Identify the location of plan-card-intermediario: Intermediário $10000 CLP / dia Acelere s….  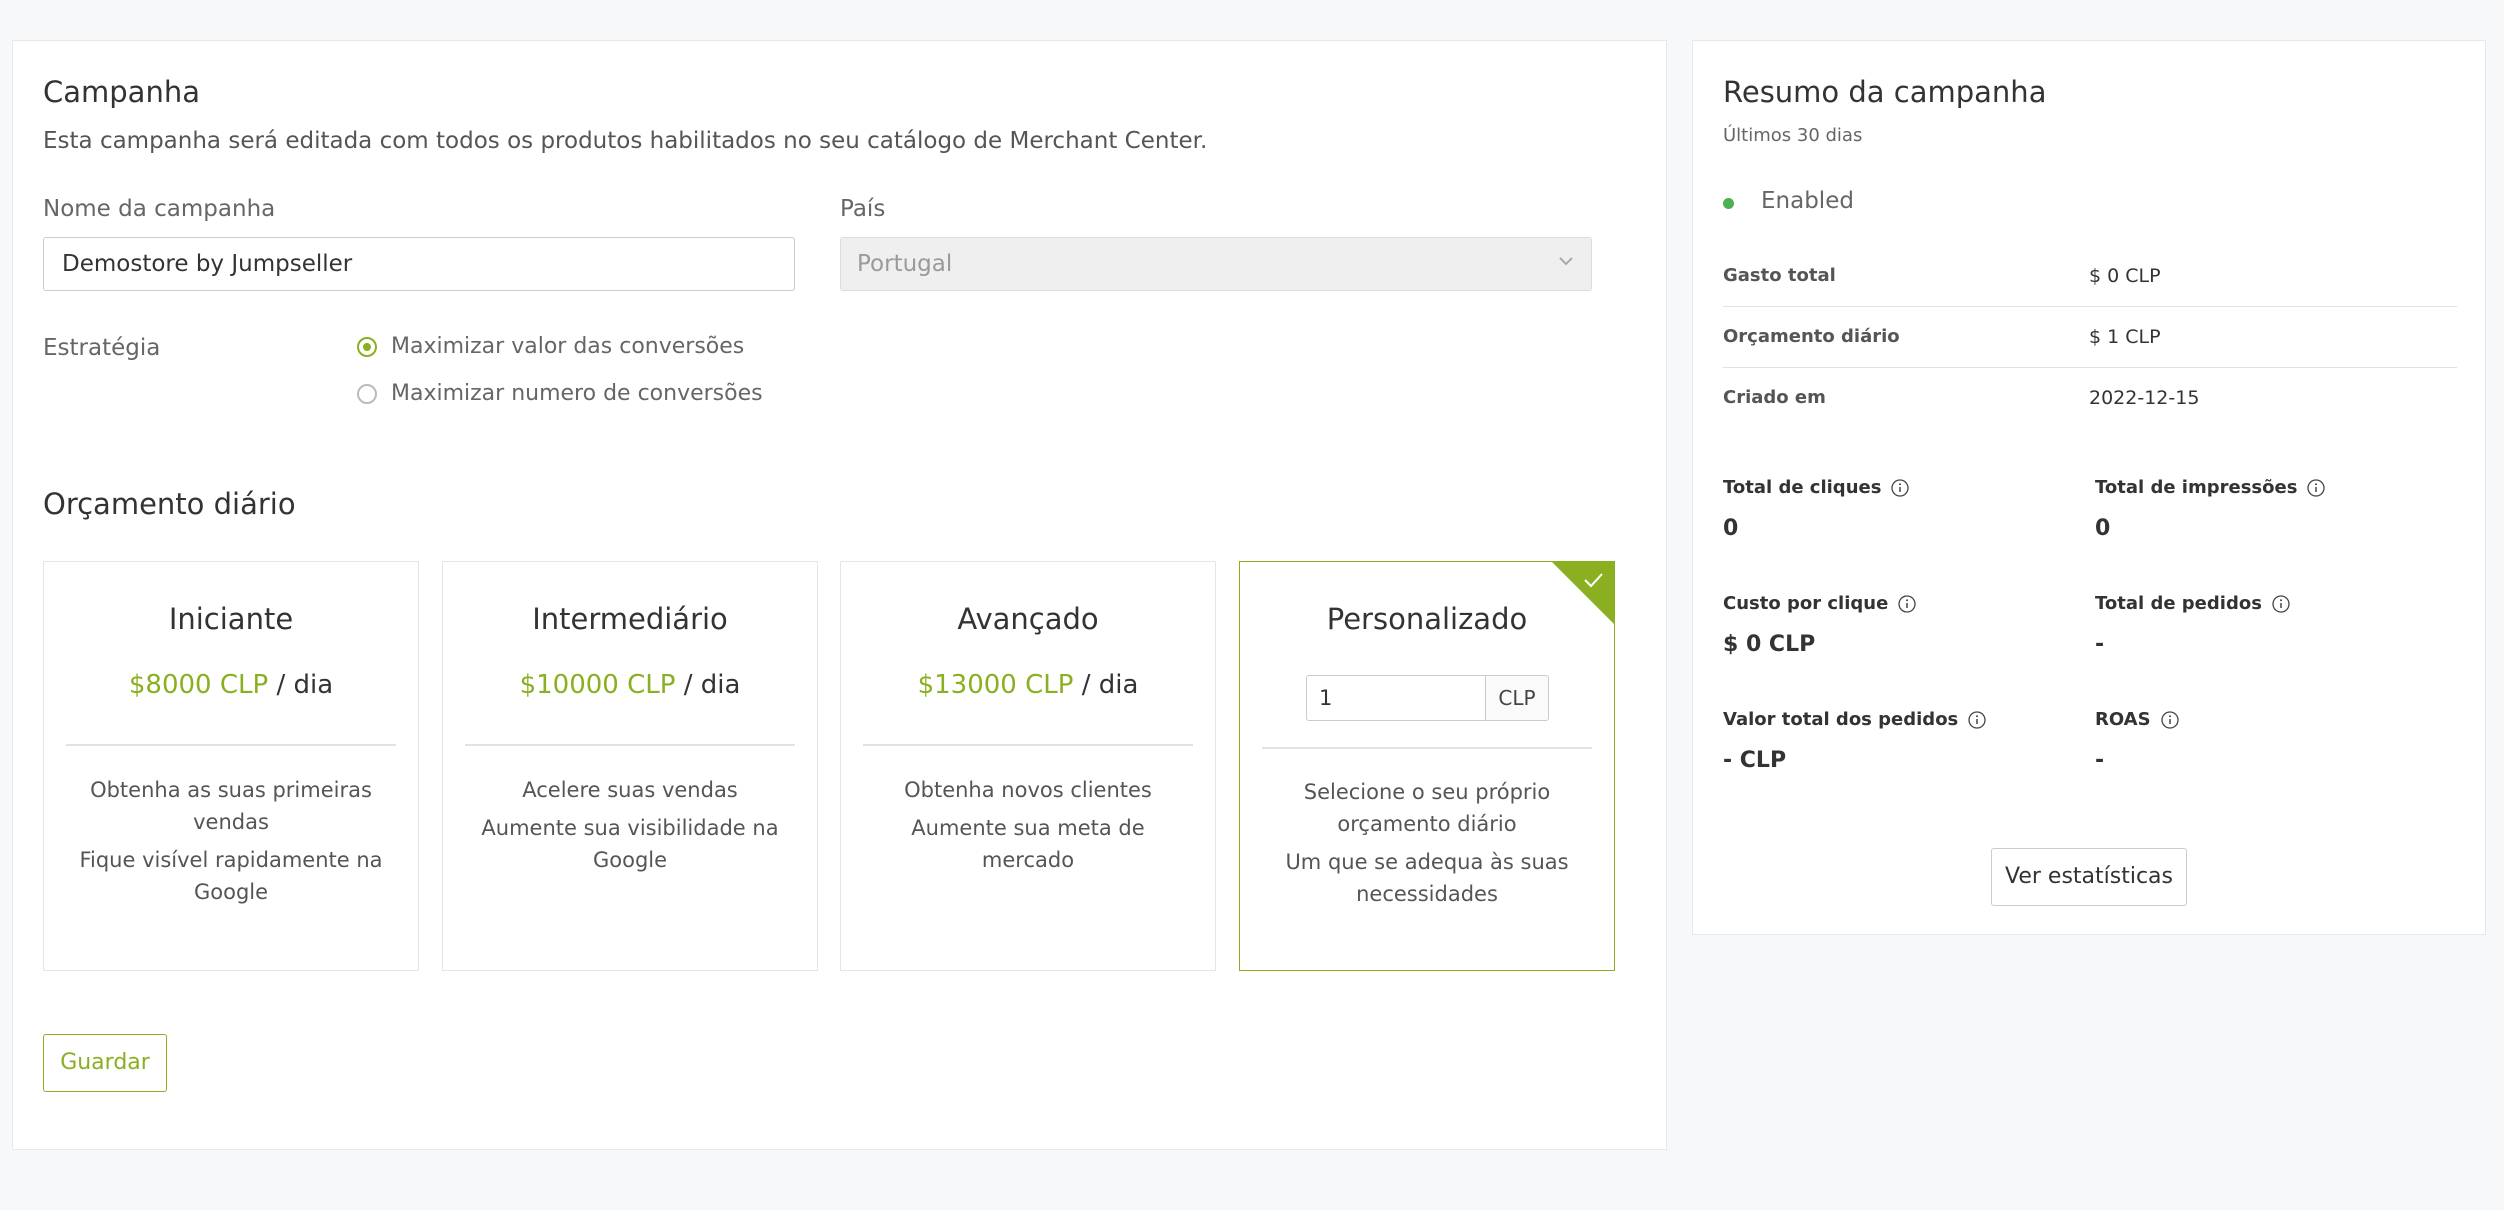
(630, 766).